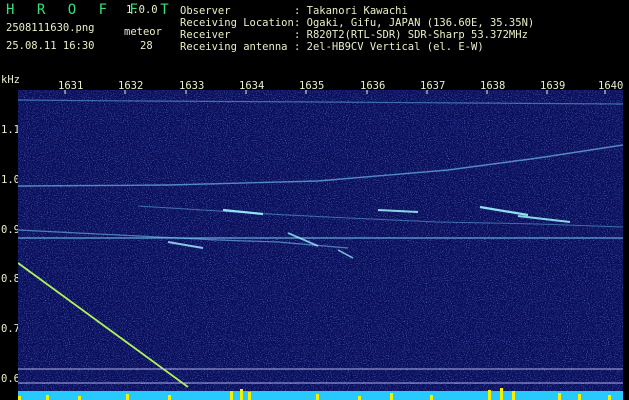 The height and width of the screenshot is (400, 629). What do you see at coordinates (205, 35) in the screenshot?
I see `receiver-label: Receiver` at bounding box center [205, 35].